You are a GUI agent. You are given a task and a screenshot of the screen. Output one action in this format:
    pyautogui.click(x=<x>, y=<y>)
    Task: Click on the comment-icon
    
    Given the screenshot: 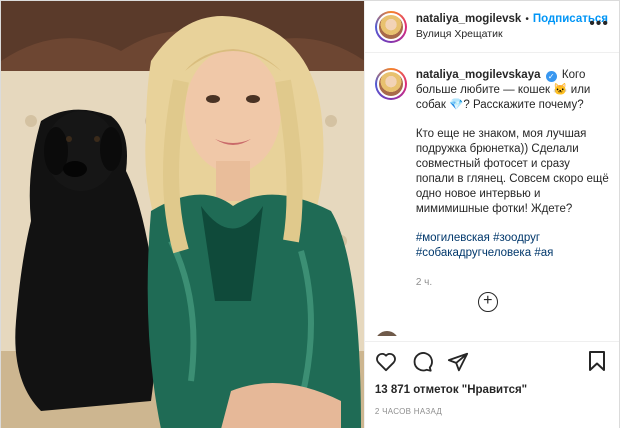 What is the action you would take?
    pyautogui.click(x=422, y=362)
    